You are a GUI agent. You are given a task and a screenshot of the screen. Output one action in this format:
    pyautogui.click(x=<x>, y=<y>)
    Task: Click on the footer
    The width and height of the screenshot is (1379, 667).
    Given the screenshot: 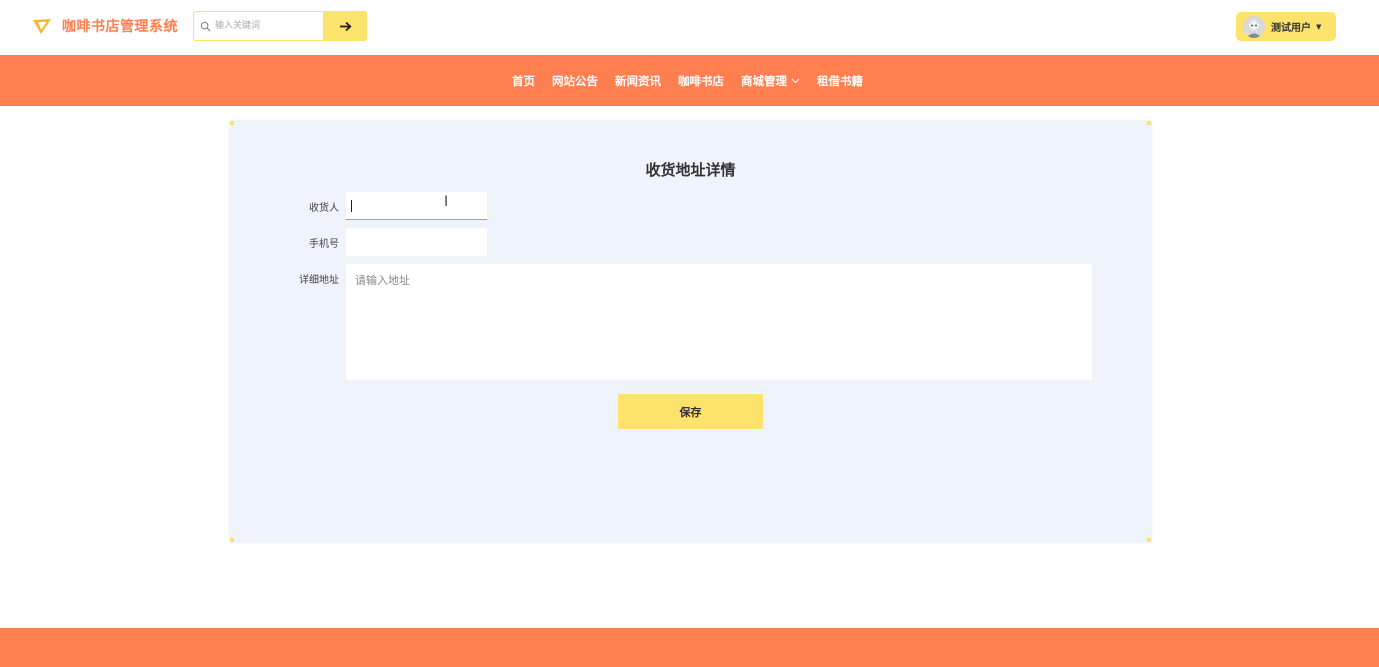 What is the action you would take?
    pyautogui.click(x=689, y=647)
    